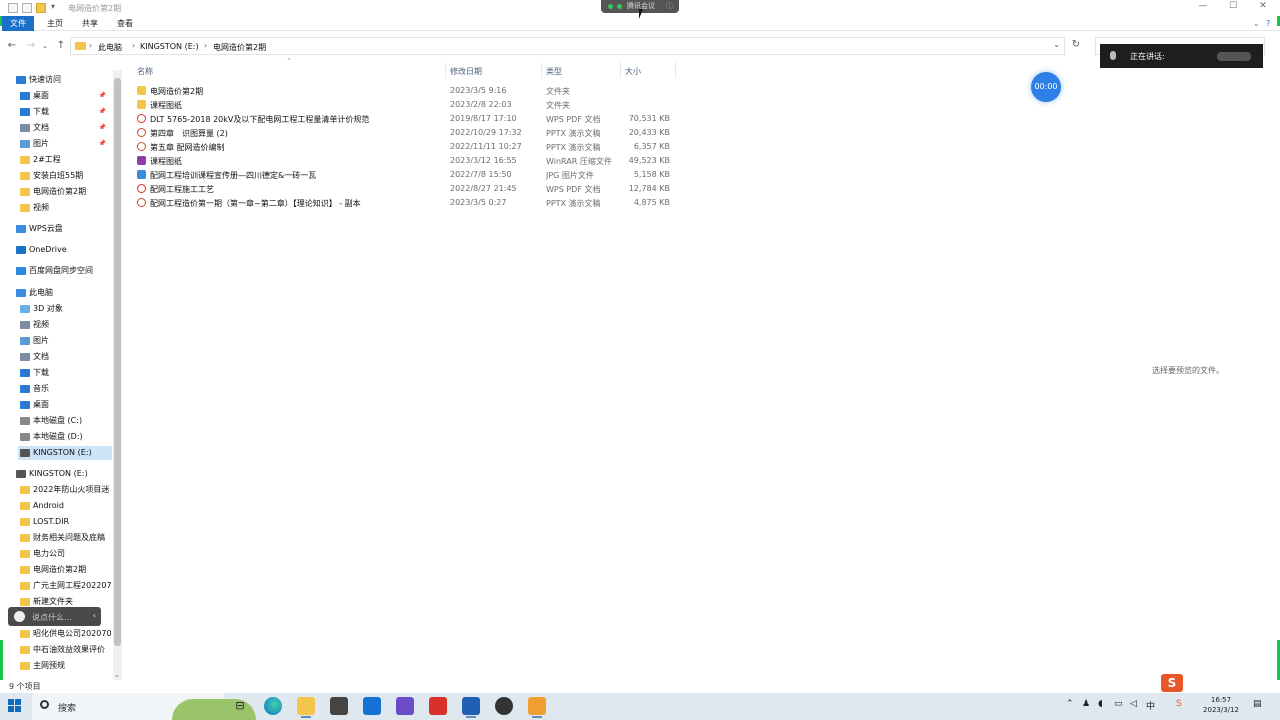 The image size is (1280, 720). I want to click on sidebar-item: 中石油效益效果评价, so click(64, 650).